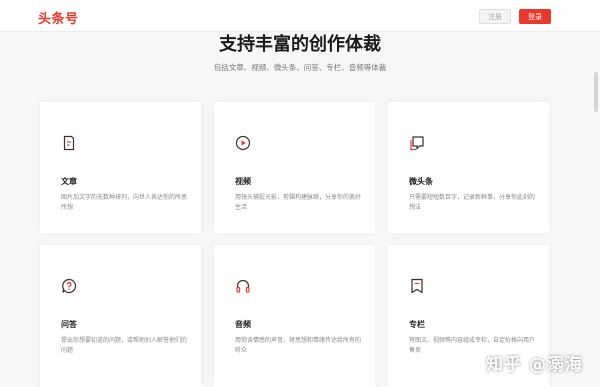 Image resolution: width=600 pixels, height=387 pixels. Describe the element at coordinates (300, 16) in the screenshot. I see `top-header: 头条号 注册 登录` at that location.